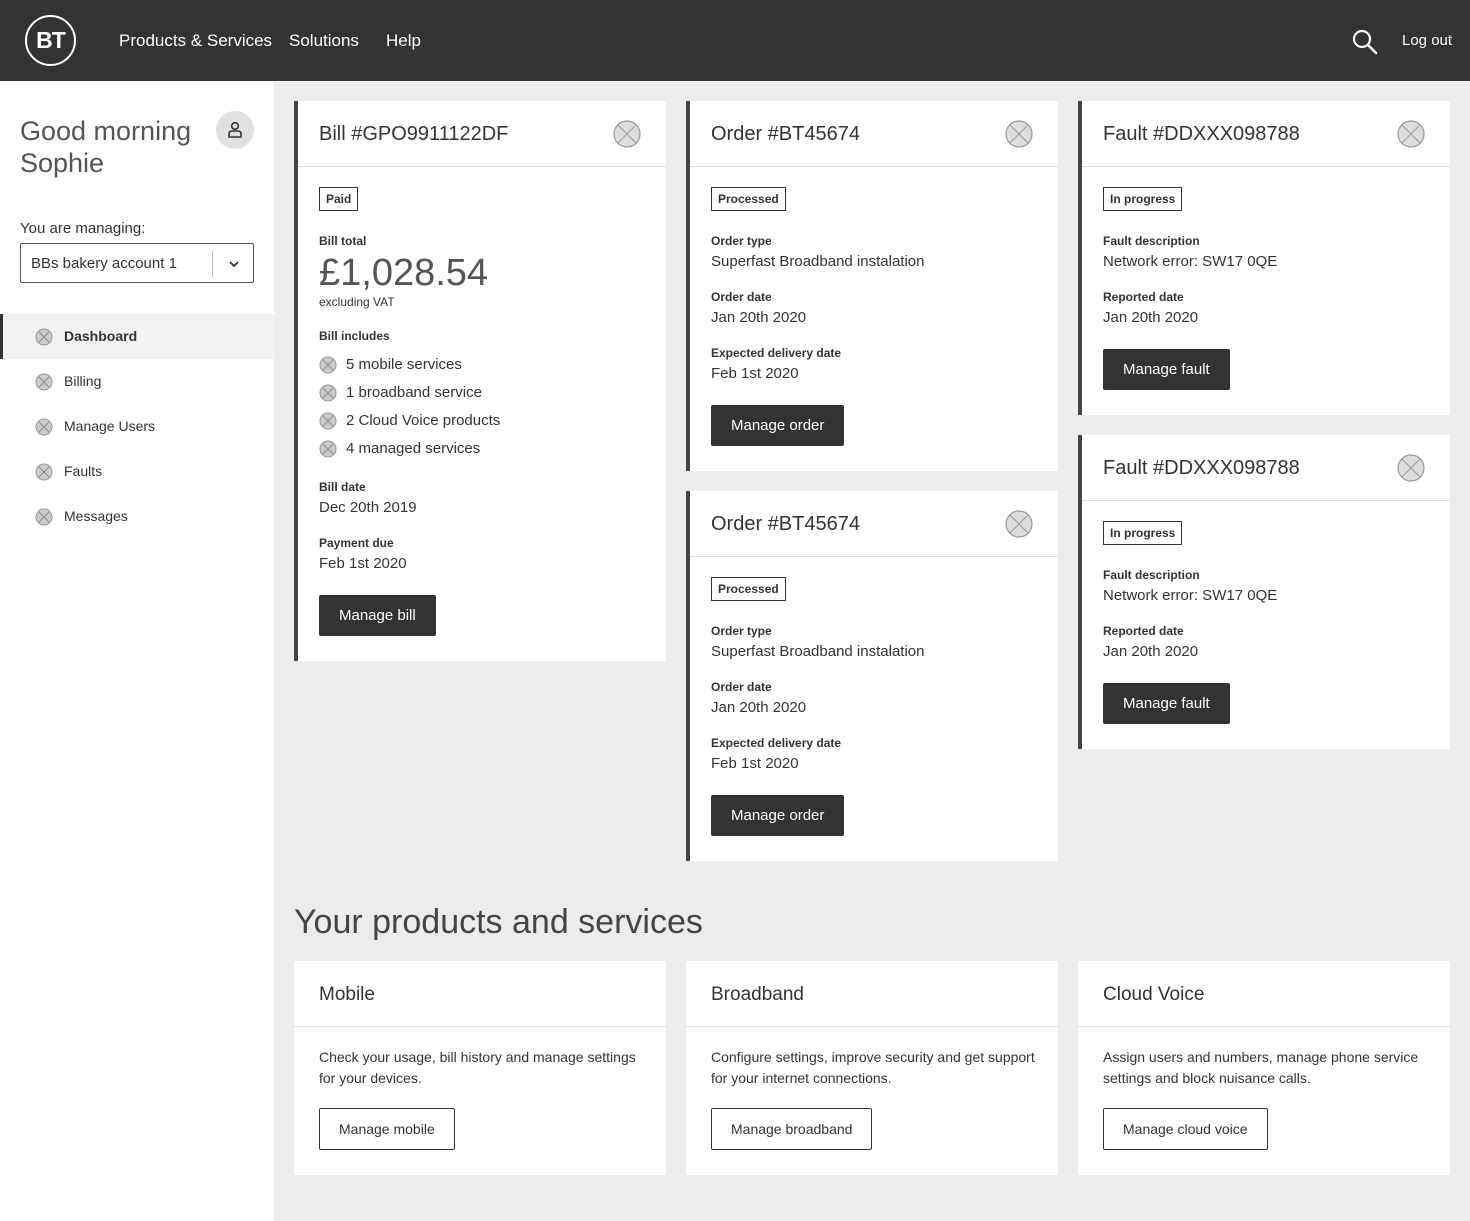 This screenshot has height=1221, width=1470. Describe the element at coordinates (105, 147) in the screenshot. I see `greeting: Good morning Sophie` at that location.